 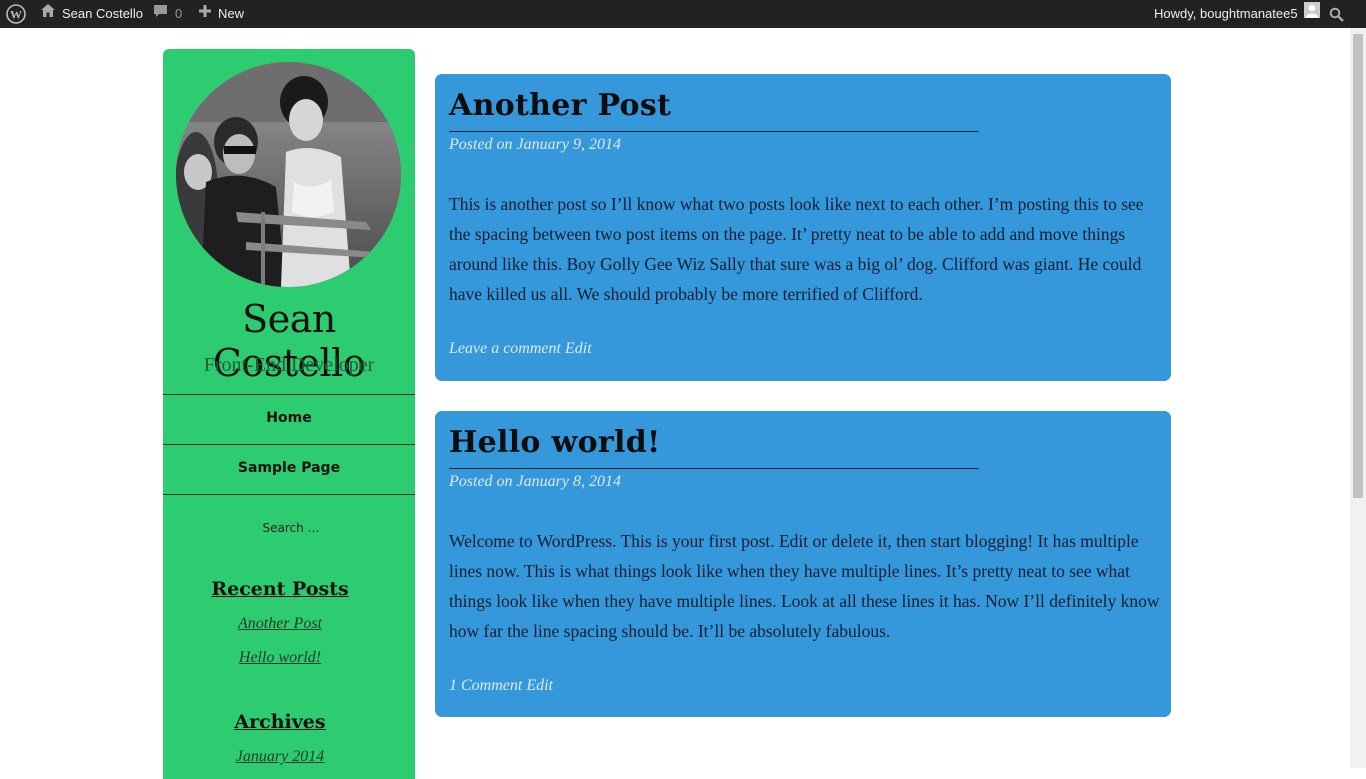 What do you see at coordinates (1336, 14) in the screenshot?
I see `search-icon` at bounding box center [1336, 14].